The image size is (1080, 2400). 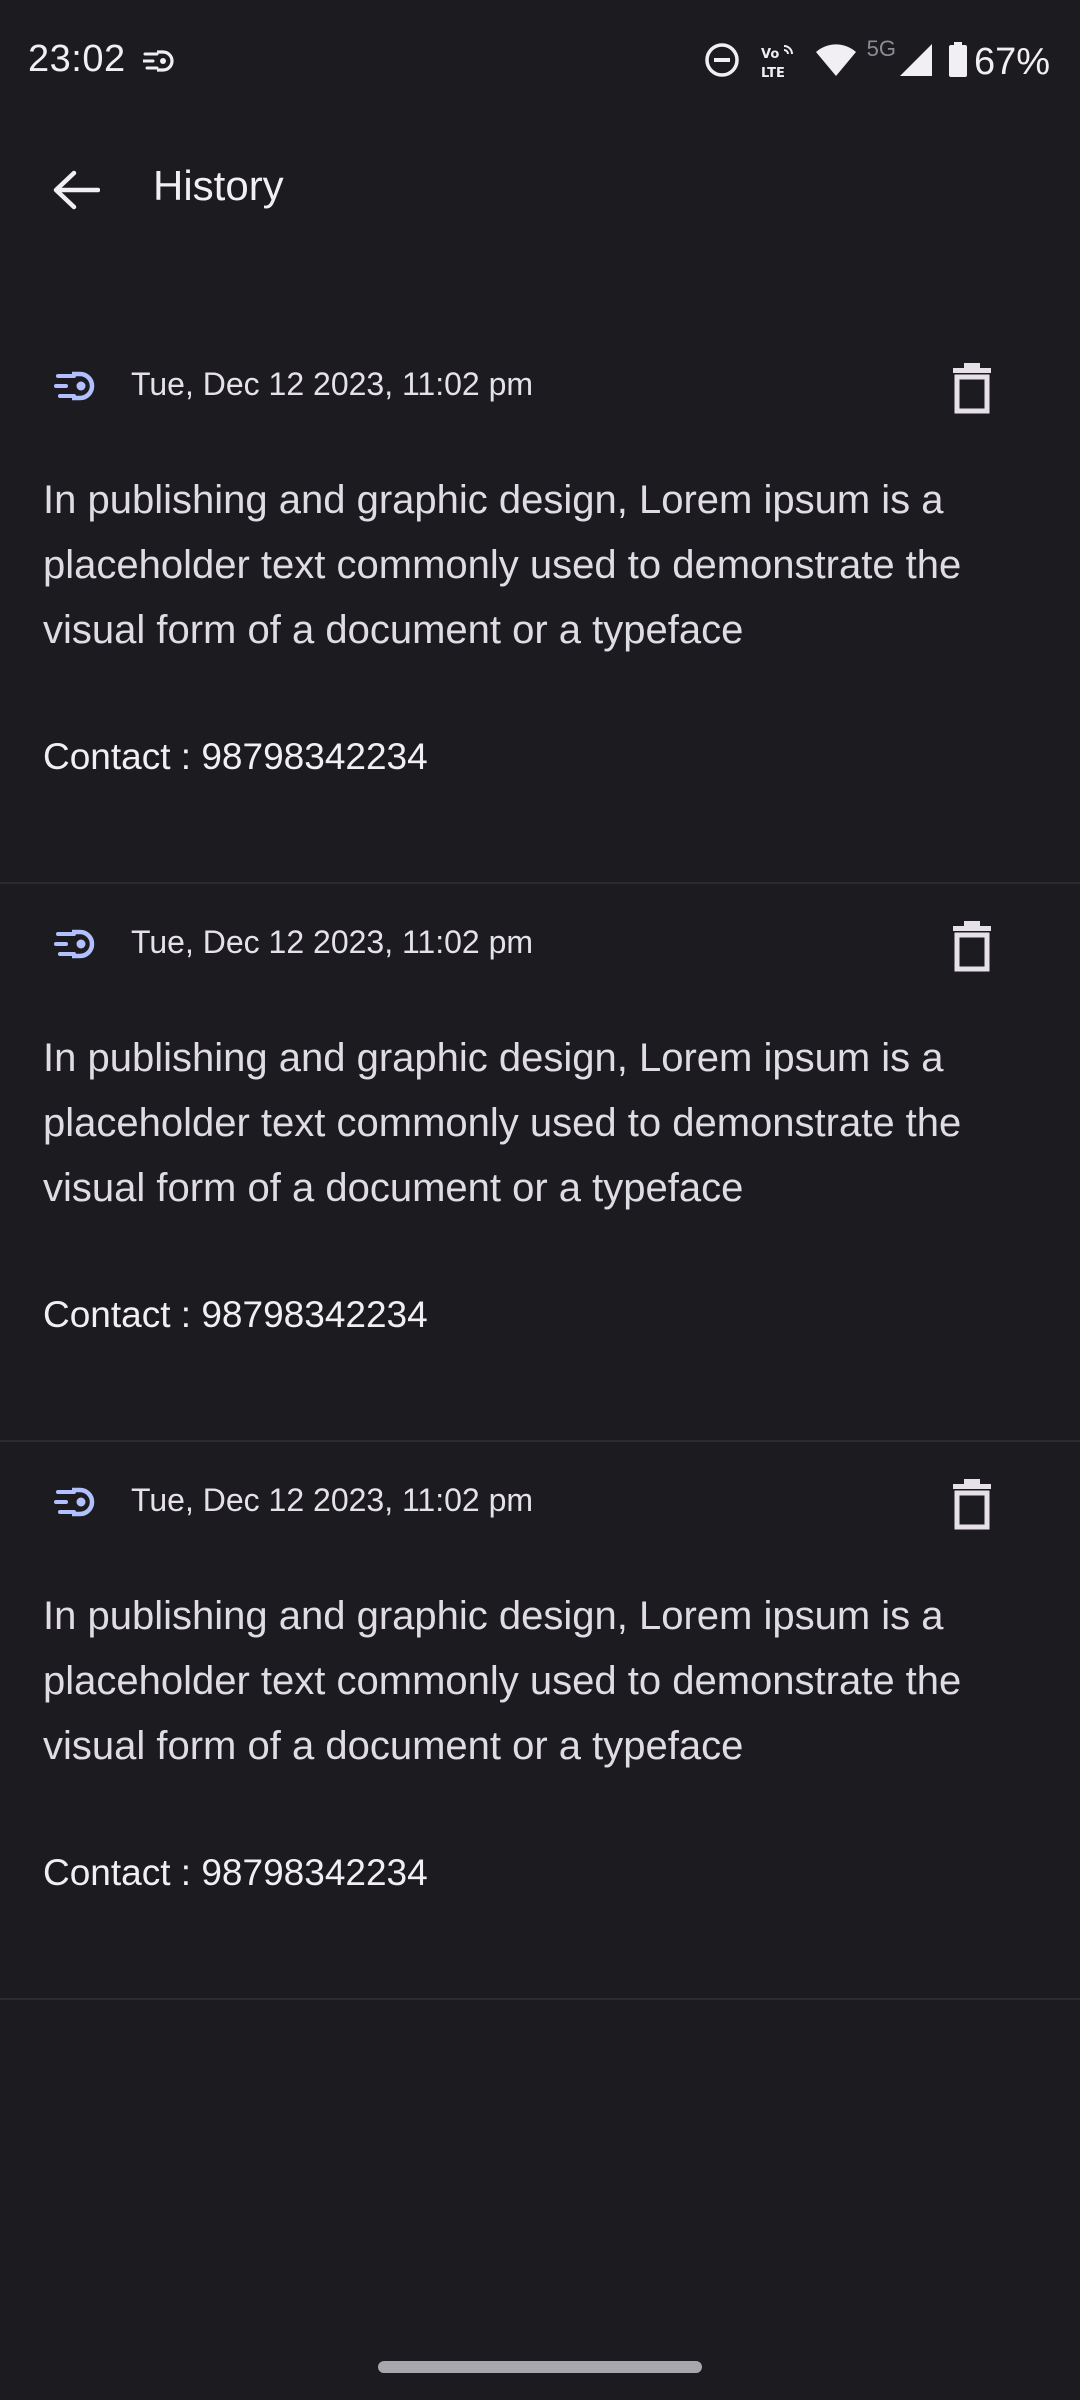 What do you see at coordinates (836, 62) in the screenshot?
I see `wifi-icon` at bounding box center [836, 62].